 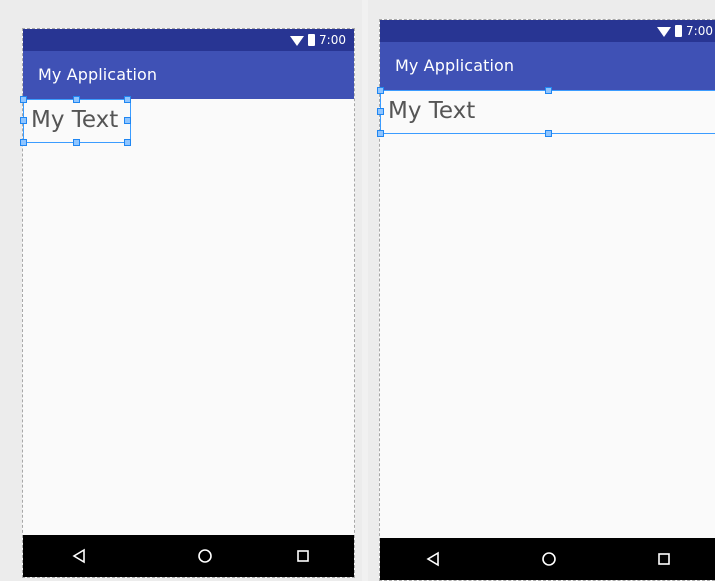 I want to click on selection-handle-middle-right, so click(x=127, y=120).